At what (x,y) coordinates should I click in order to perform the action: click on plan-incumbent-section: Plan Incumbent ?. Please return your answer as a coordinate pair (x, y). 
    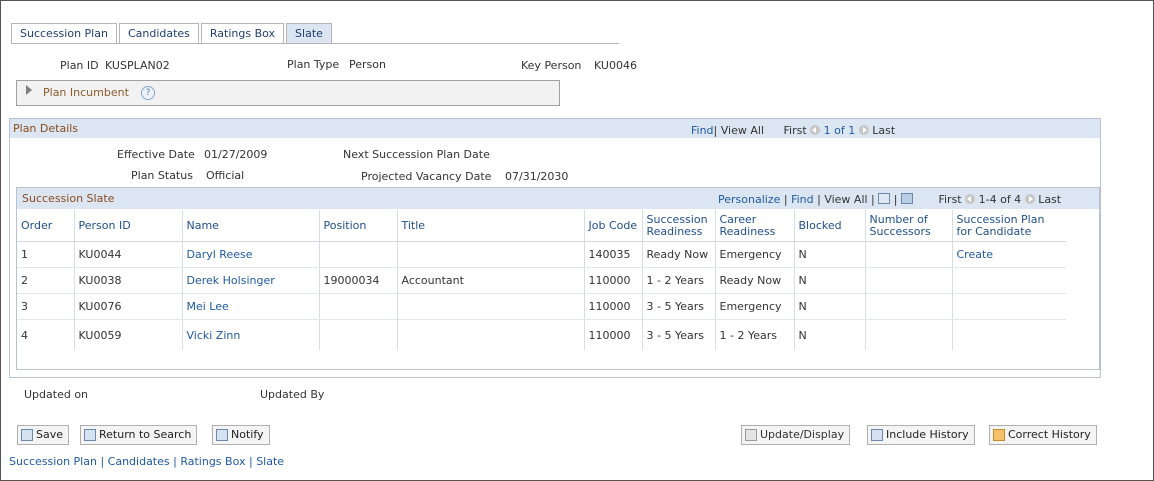
    Looking at the image, I should click on (288, 93).